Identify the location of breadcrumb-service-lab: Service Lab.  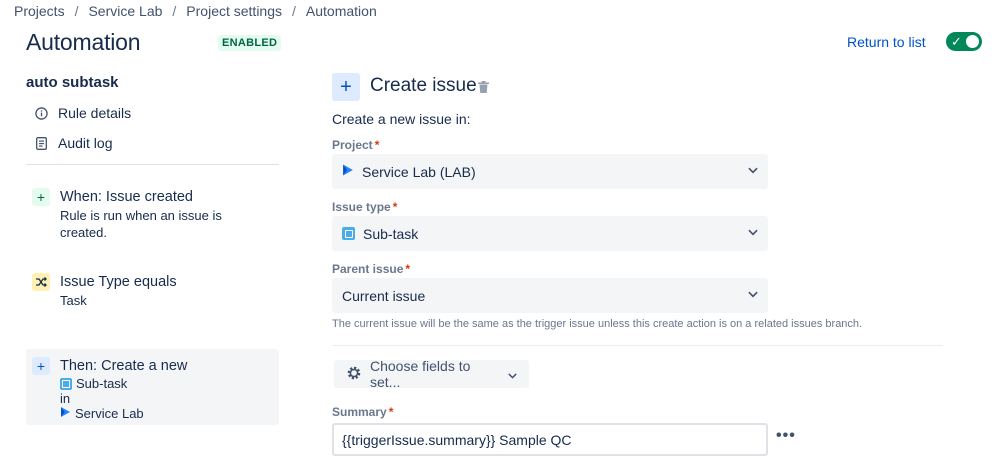
(125, 11).